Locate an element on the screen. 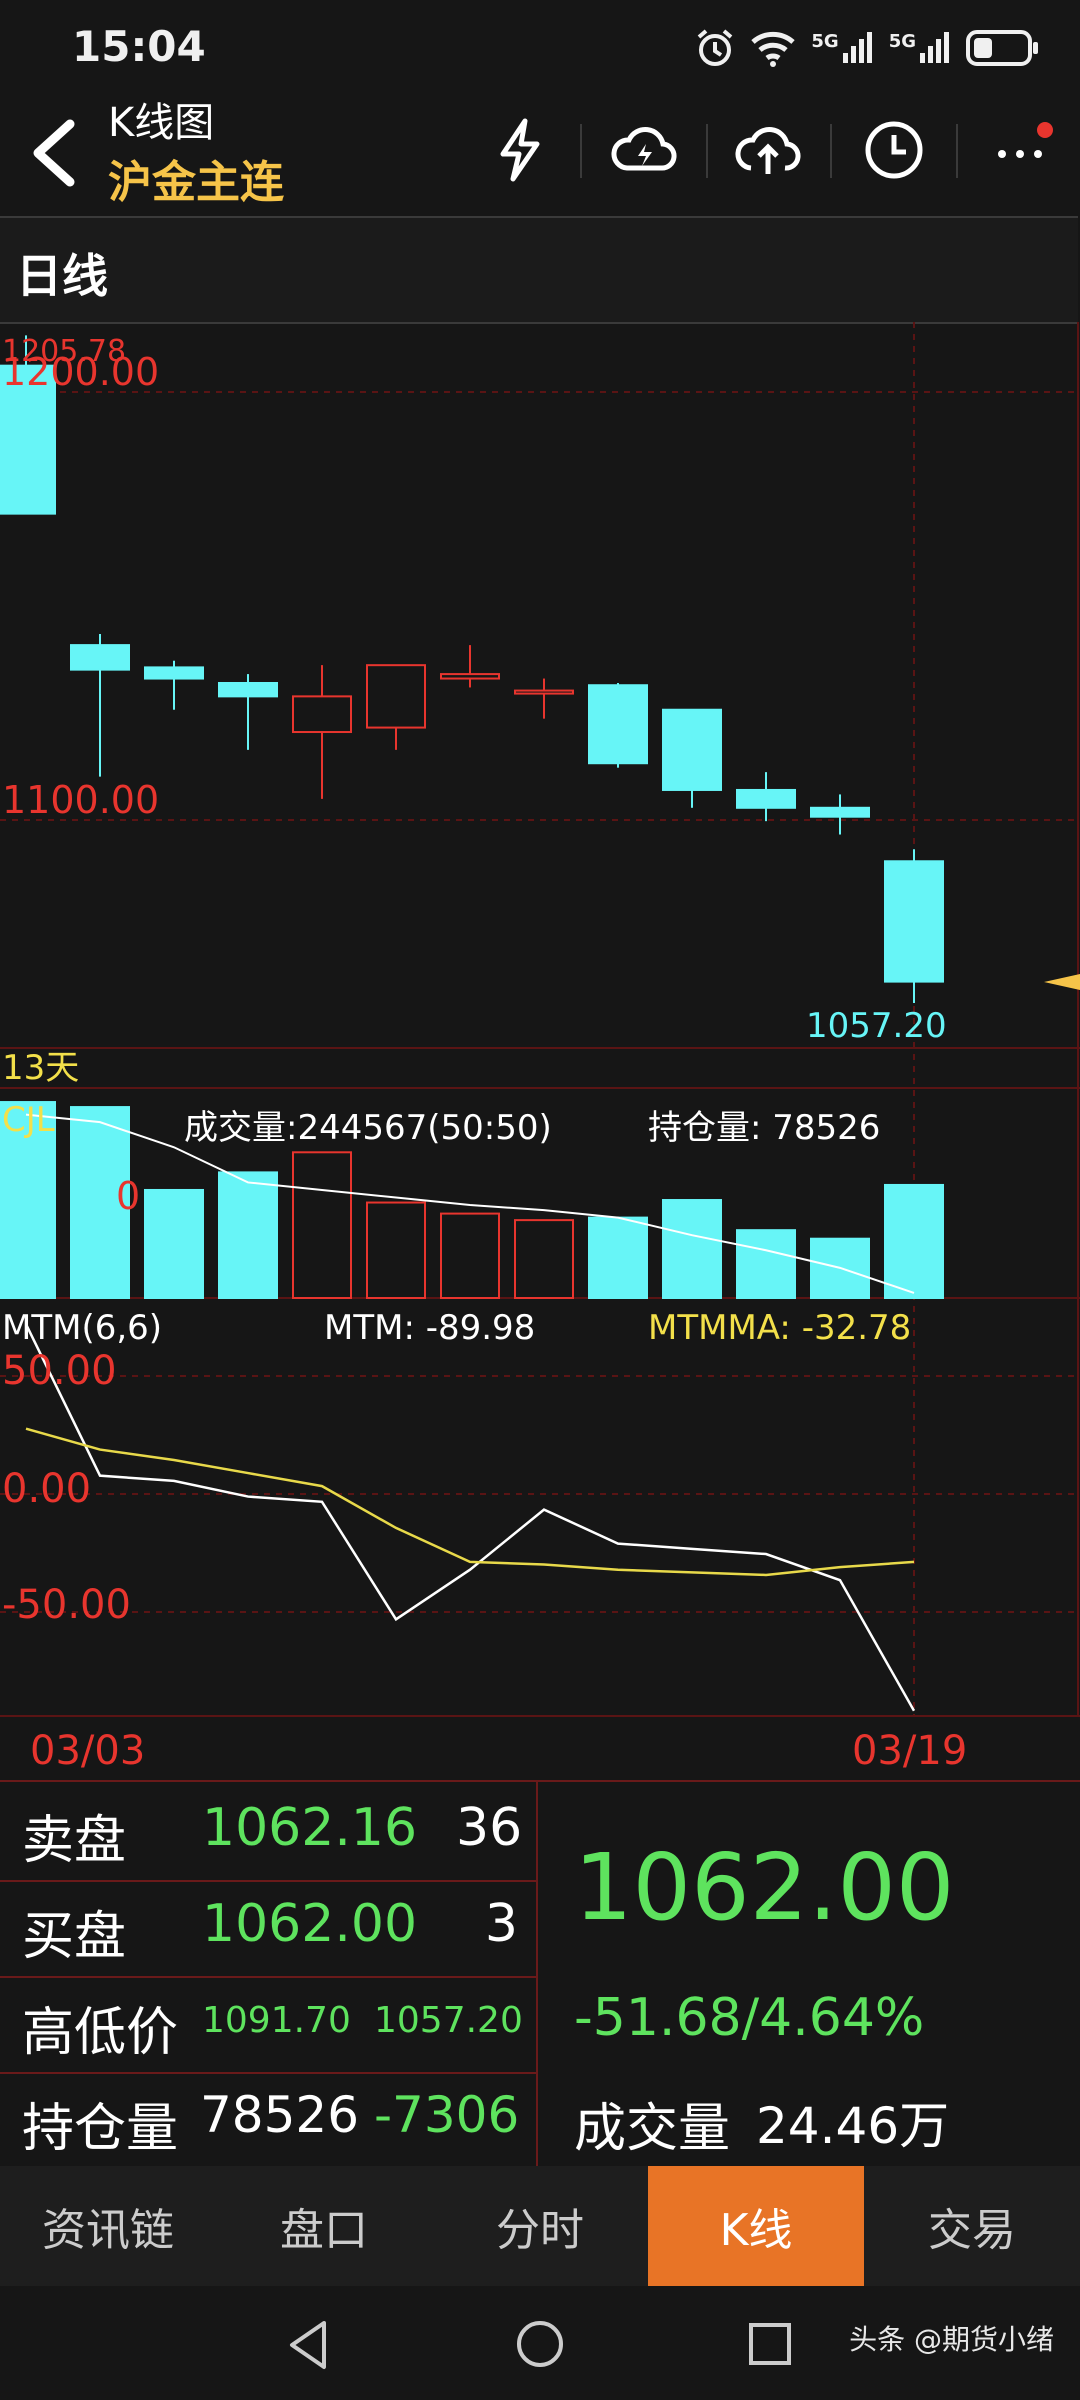 The height and width of the screenshot is (2400, 1080). price-change: -51.68/4.64% is located at coordinates (749, 2018).